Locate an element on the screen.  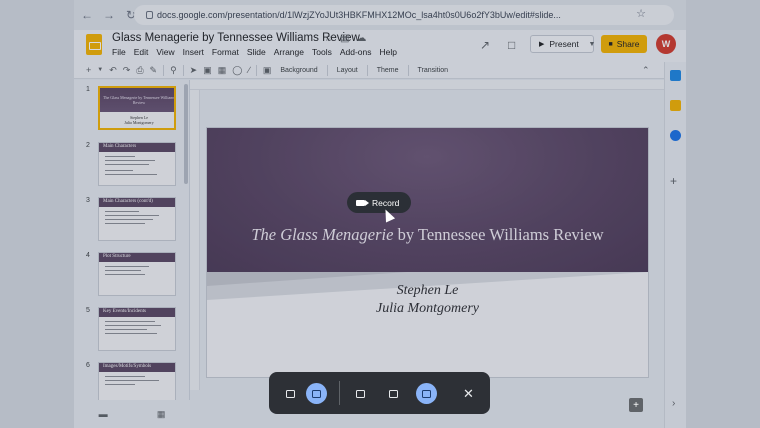
comment-add-icon: ▣ is located at coordinates (267, 70).